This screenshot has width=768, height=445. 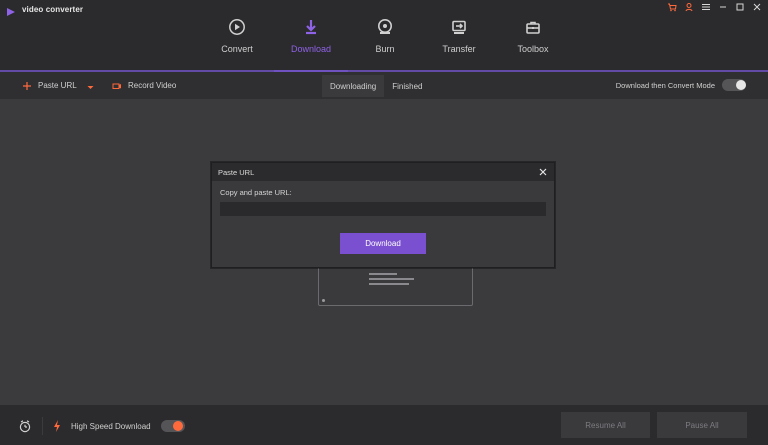 I want to click on paste-url-dialog: Paste URL Copy and paste URL: Download, so click(x=383, y=215).